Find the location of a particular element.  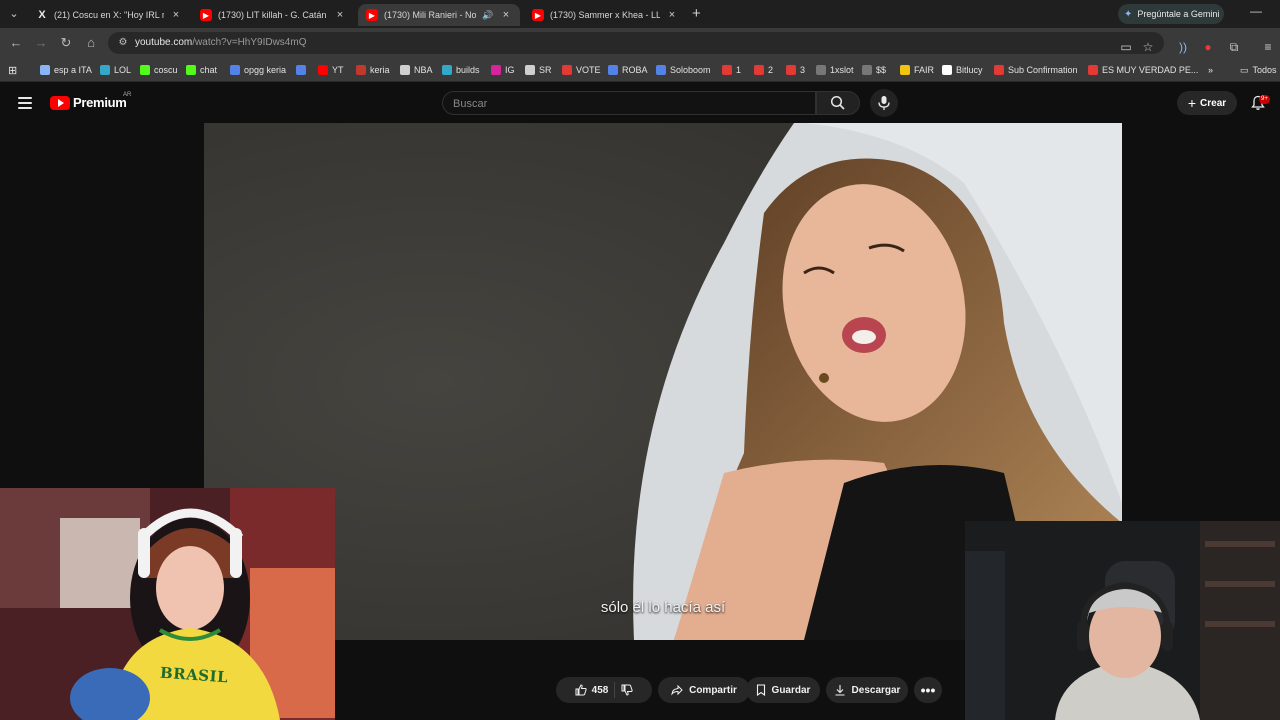

like-count: 458 is located at coordinates (600, 690).